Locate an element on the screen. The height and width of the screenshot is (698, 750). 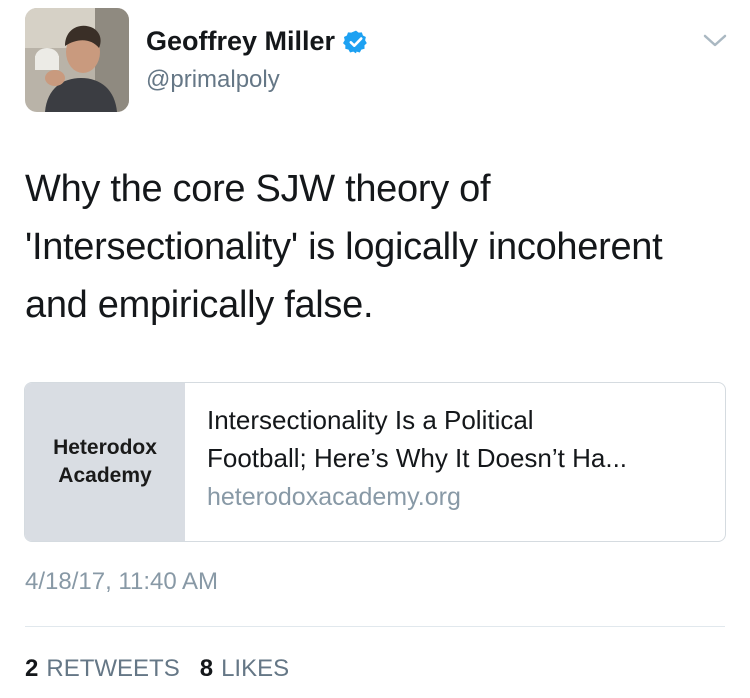
card-title-line: Intersectionality Is a Political is located at coordinates (370, 420).